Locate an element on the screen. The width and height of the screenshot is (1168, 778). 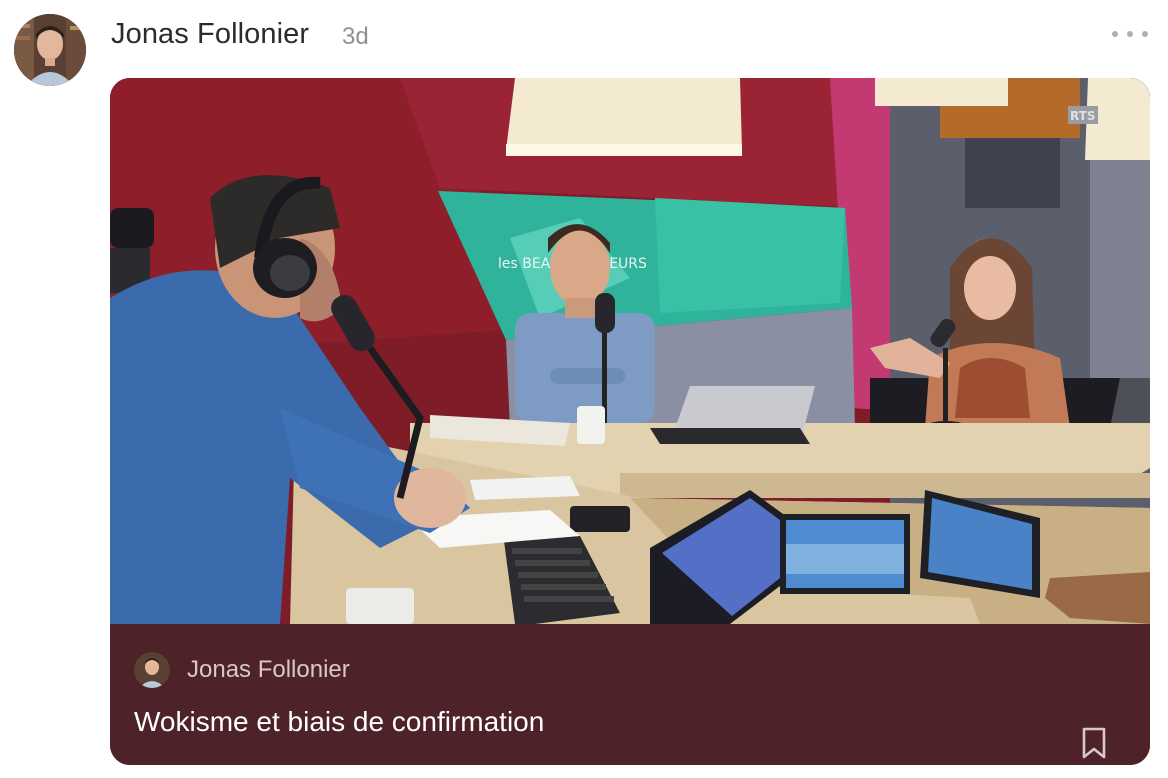
avatar-image is located at coordinates (50, 50).